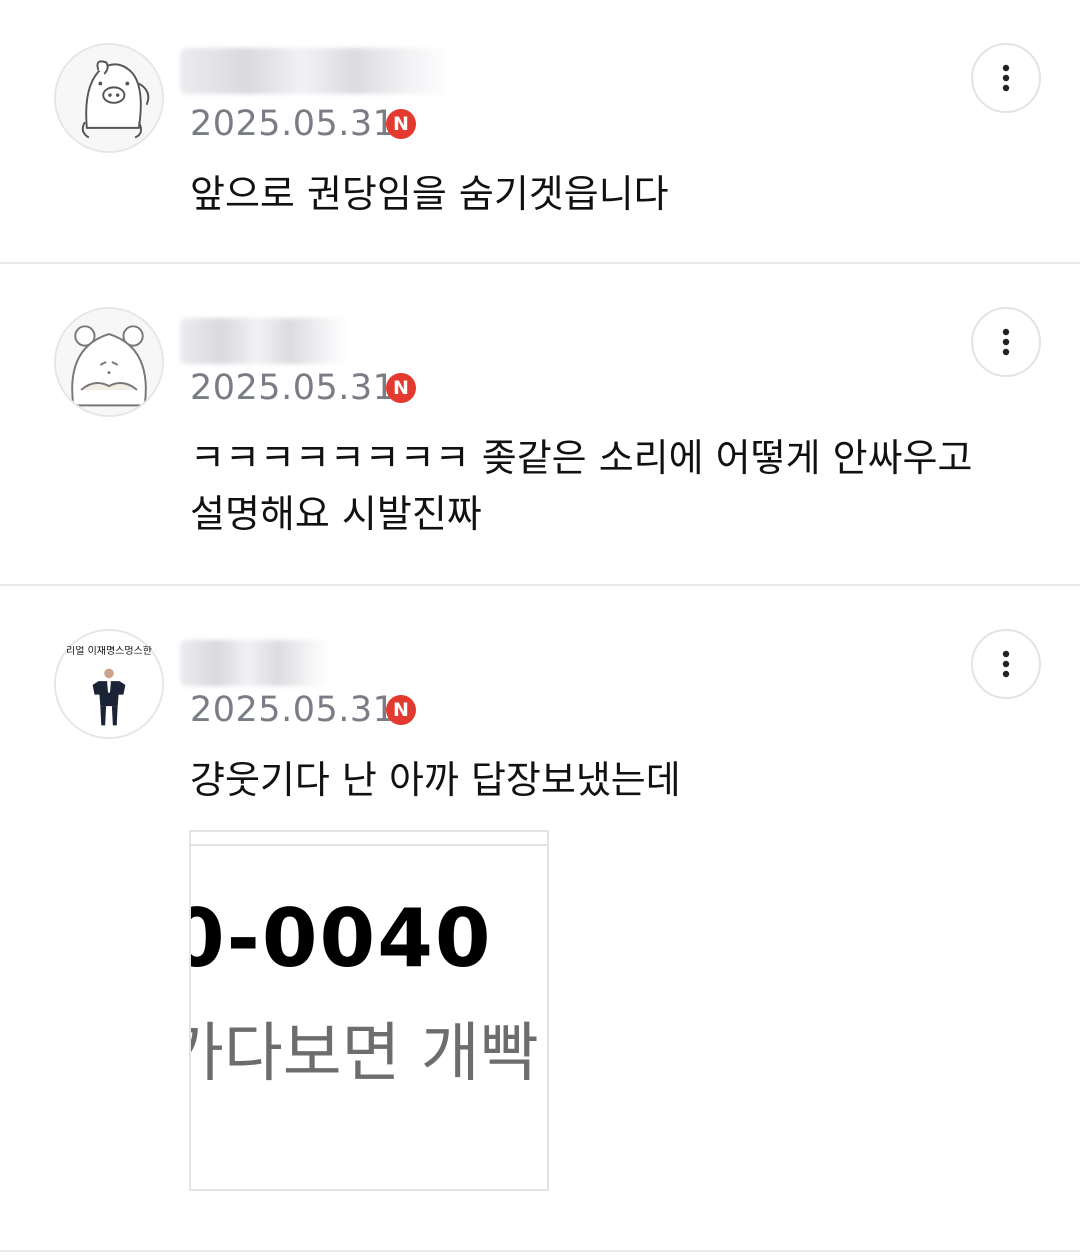 Image resolution: width=1080 pixels, height=1260 pixels. What do you see at coordinates (540, 1251) in the screenshot?
I see `divider` at bounding box center [540, 1251].